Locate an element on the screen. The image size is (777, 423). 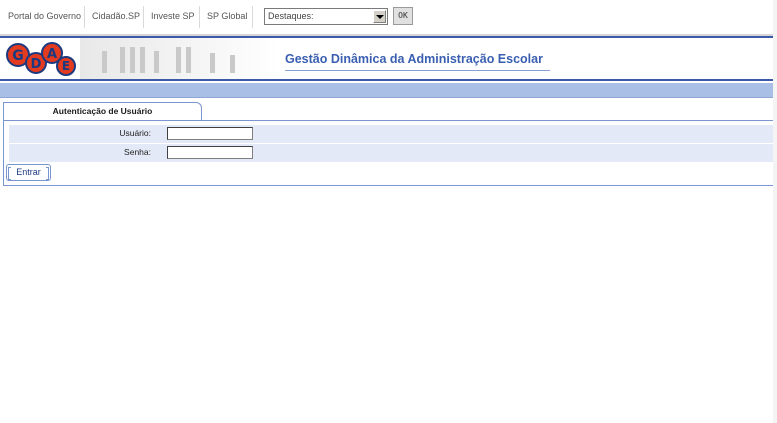
link-portal-do-governo: Portal do Governo is located at coordinates (44, 16).